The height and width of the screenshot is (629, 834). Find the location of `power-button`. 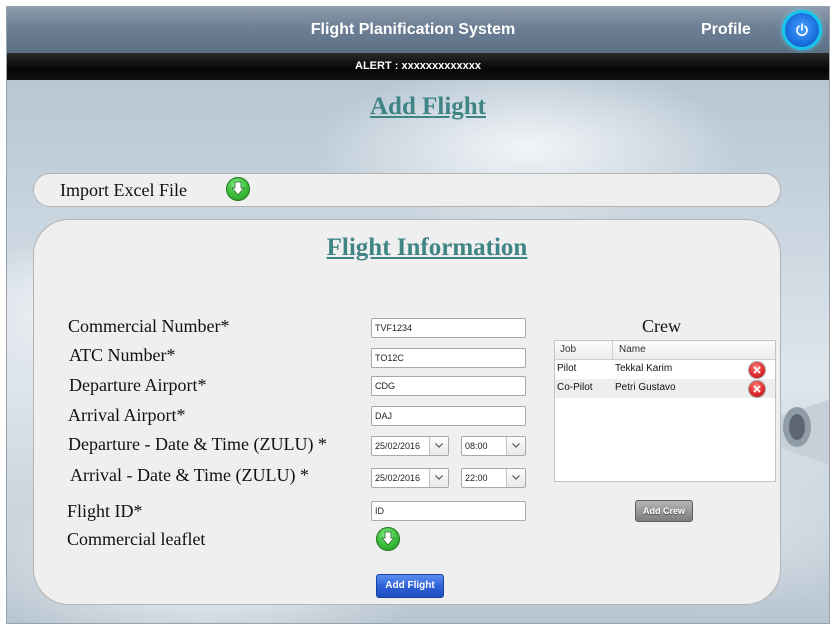

power-button is located at coordinates (802, 30).